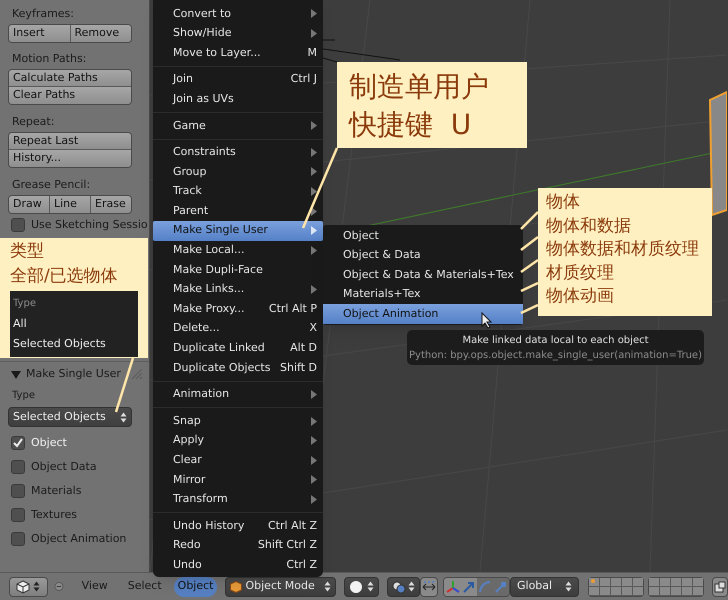 The image size is (728, 600). What do you see at coordinates (54, 514) in the screenshot?
I see `checkbox-label: Textures` at bounding box center [54, 514].